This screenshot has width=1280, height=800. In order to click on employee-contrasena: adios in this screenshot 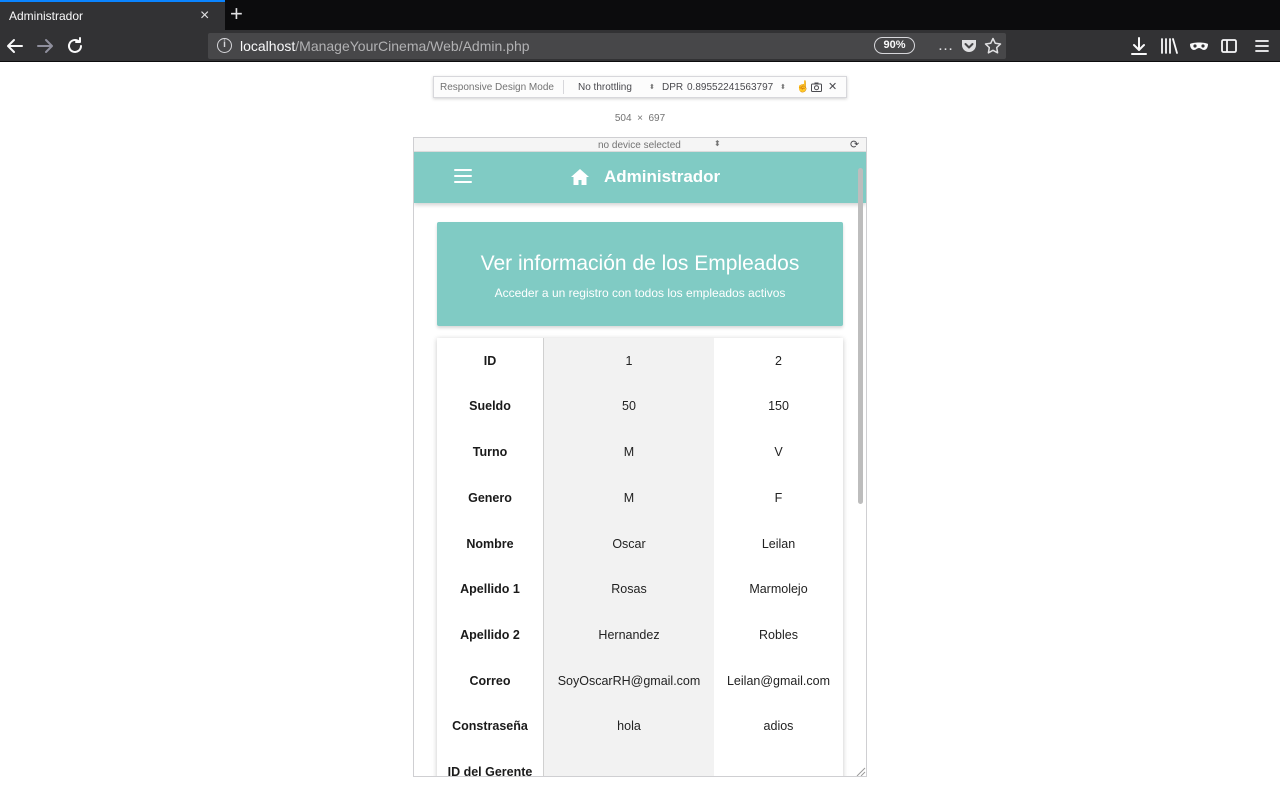, I will do `click(778, 726)`.